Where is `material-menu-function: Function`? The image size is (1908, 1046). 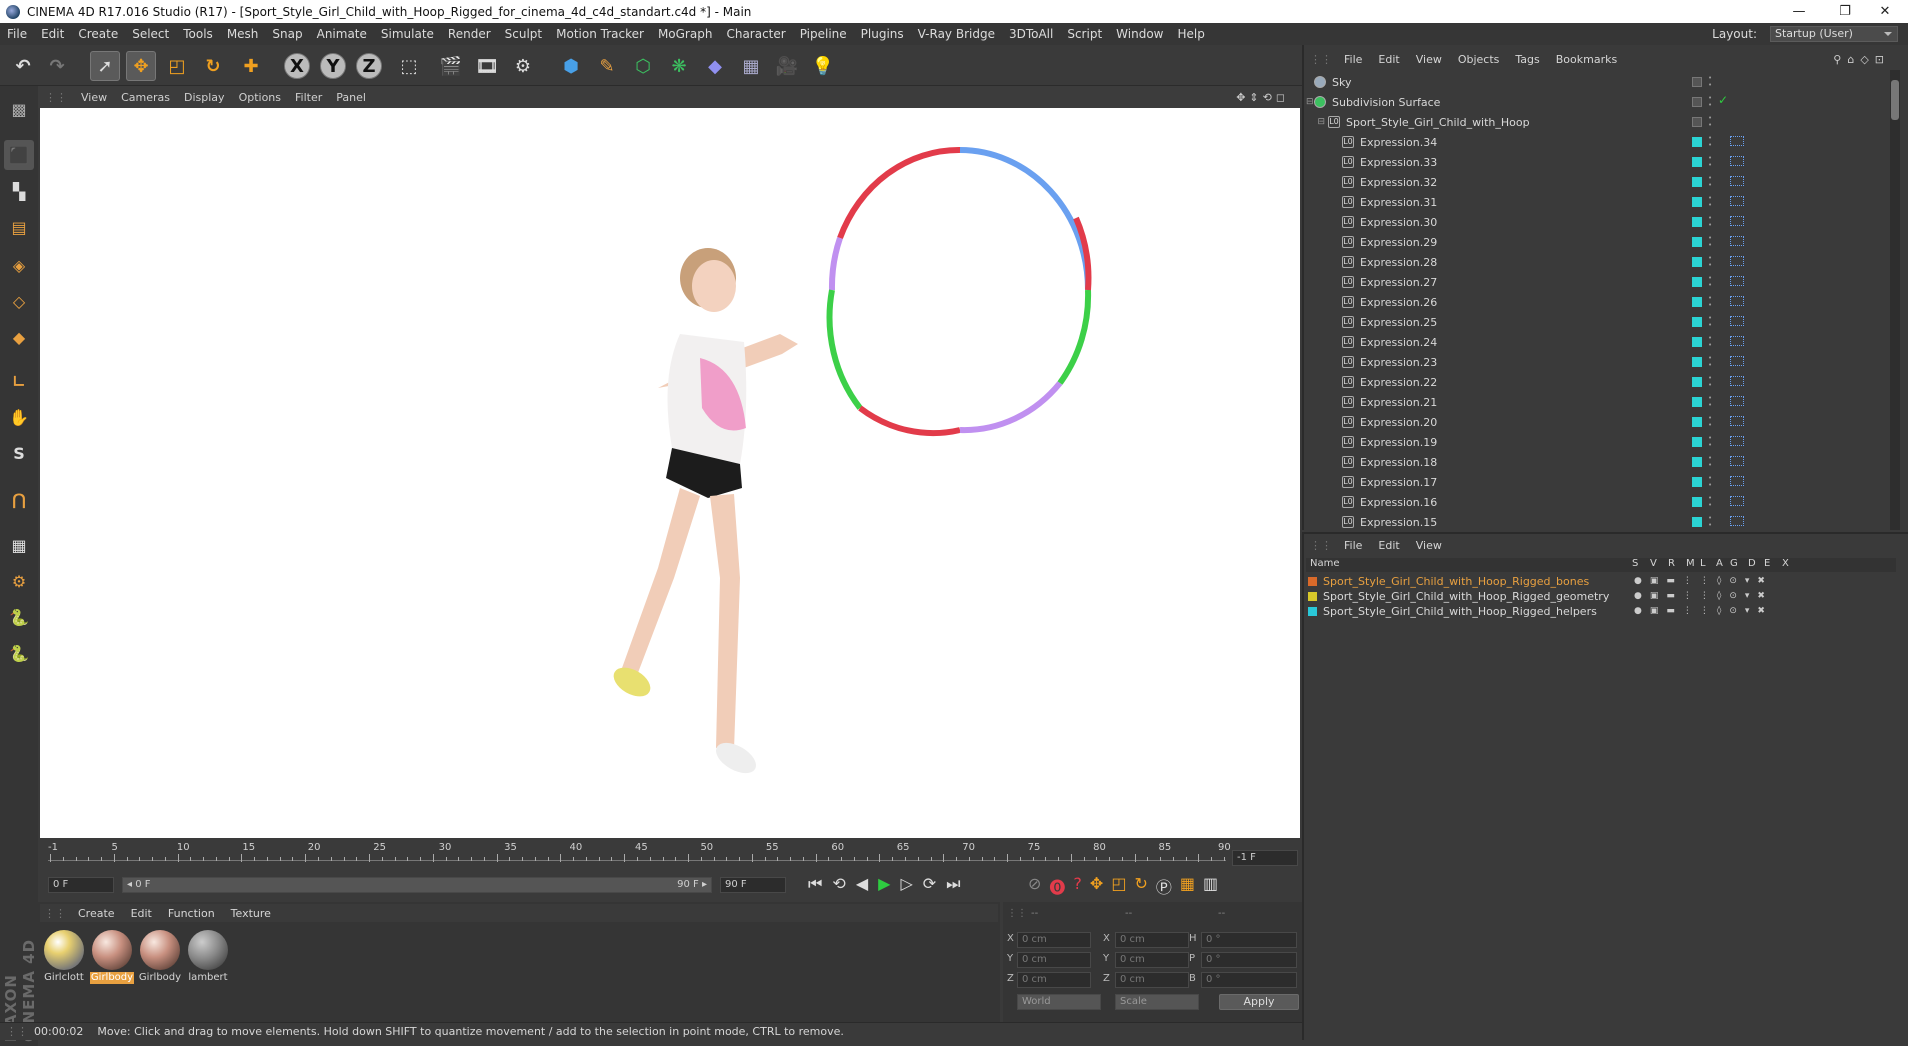
material-menu-function: Function is located at coordinates (191, 913).